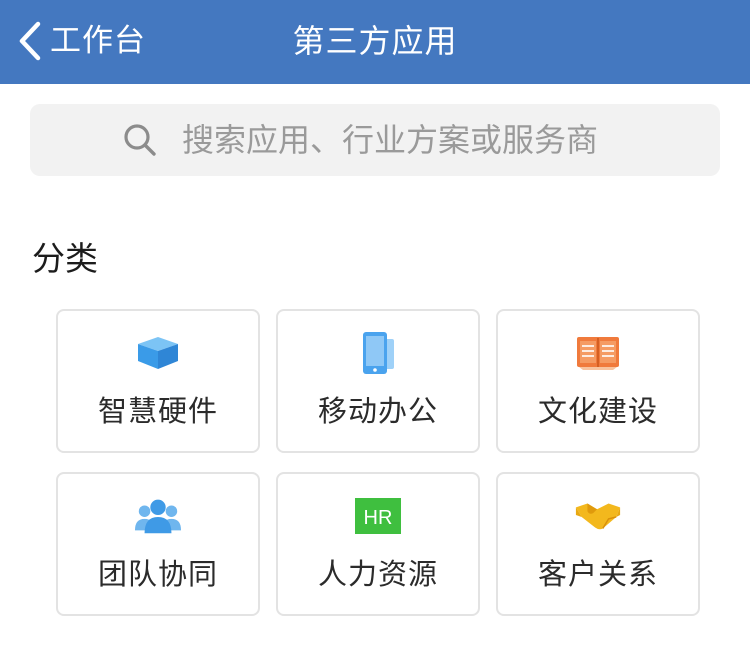 The width and height of the screenshot is (750, 650). What do you see at coordinates (157, 574) in the screenshot?
I see `category-label: 团队协同` at bounding box center [157, 574].